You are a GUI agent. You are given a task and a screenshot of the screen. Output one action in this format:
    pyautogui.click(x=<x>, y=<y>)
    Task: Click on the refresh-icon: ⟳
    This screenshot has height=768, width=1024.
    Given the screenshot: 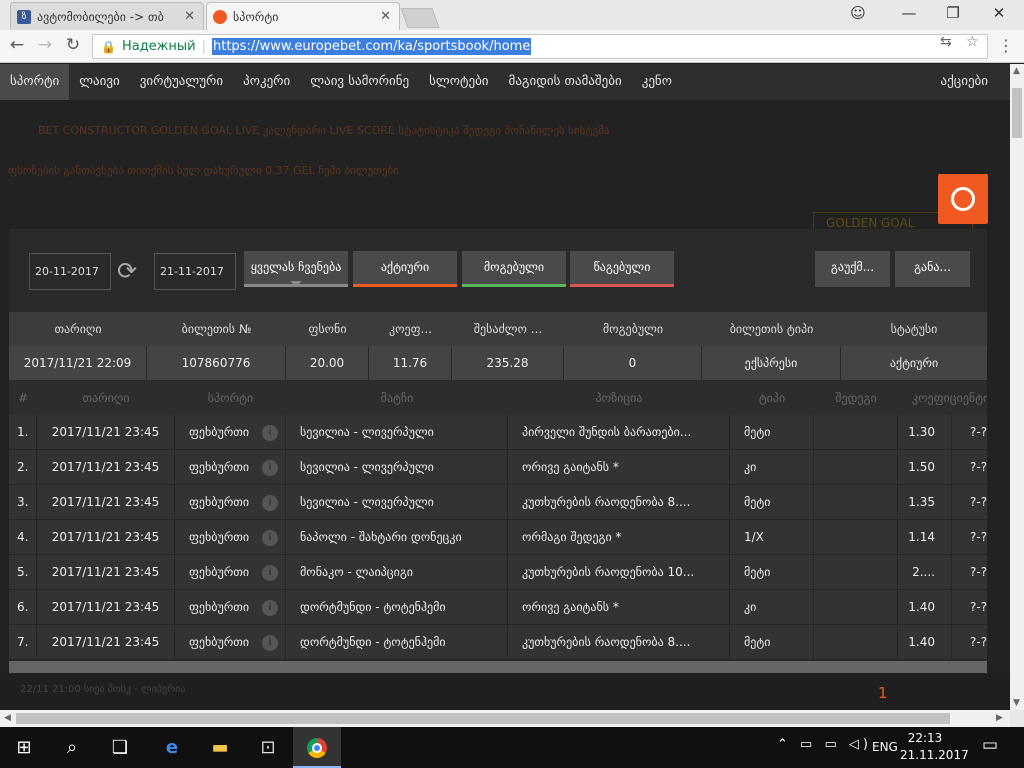 What is the action you would take?
    pyautogui.click(x=127, y=271)
    